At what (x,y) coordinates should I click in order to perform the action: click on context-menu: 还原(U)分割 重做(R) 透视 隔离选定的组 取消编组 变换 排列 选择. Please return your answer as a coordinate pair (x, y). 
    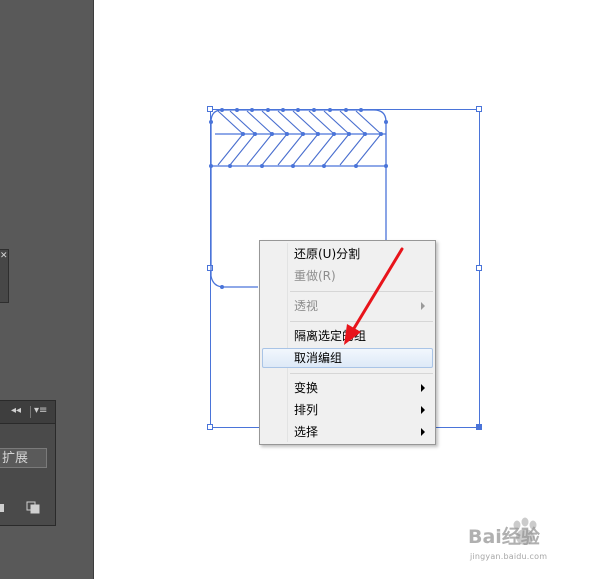
    Looking at the image, I should click on (347, 342).